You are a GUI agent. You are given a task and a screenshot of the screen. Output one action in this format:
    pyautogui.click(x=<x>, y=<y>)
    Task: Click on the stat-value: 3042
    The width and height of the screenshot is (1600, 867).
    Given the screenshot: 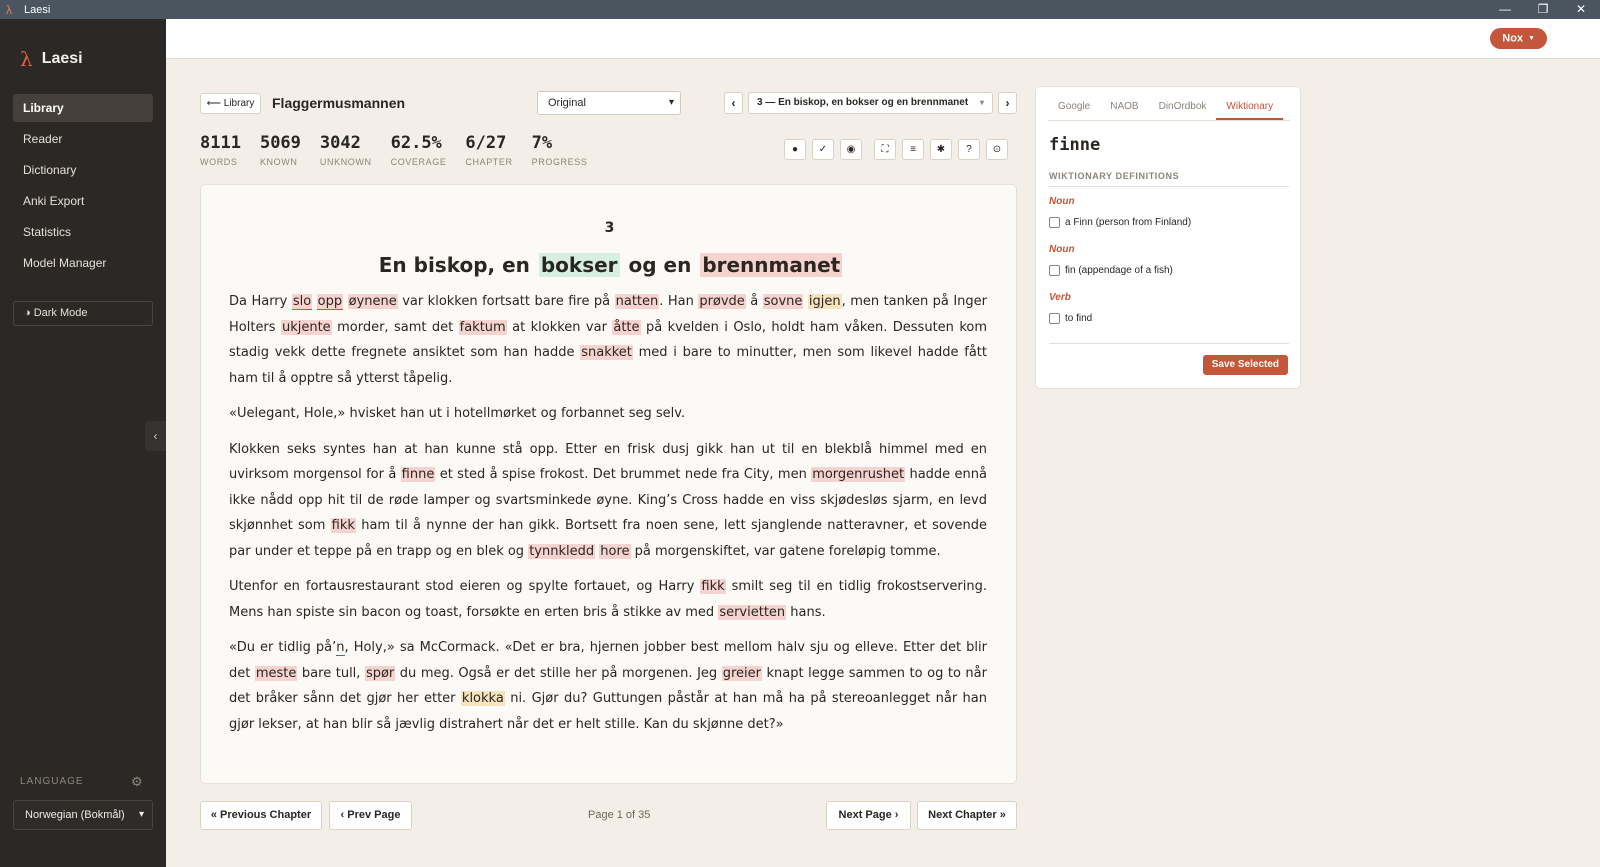 What is the action you would take?
    pyautogui.click(x=340, y=143)
    